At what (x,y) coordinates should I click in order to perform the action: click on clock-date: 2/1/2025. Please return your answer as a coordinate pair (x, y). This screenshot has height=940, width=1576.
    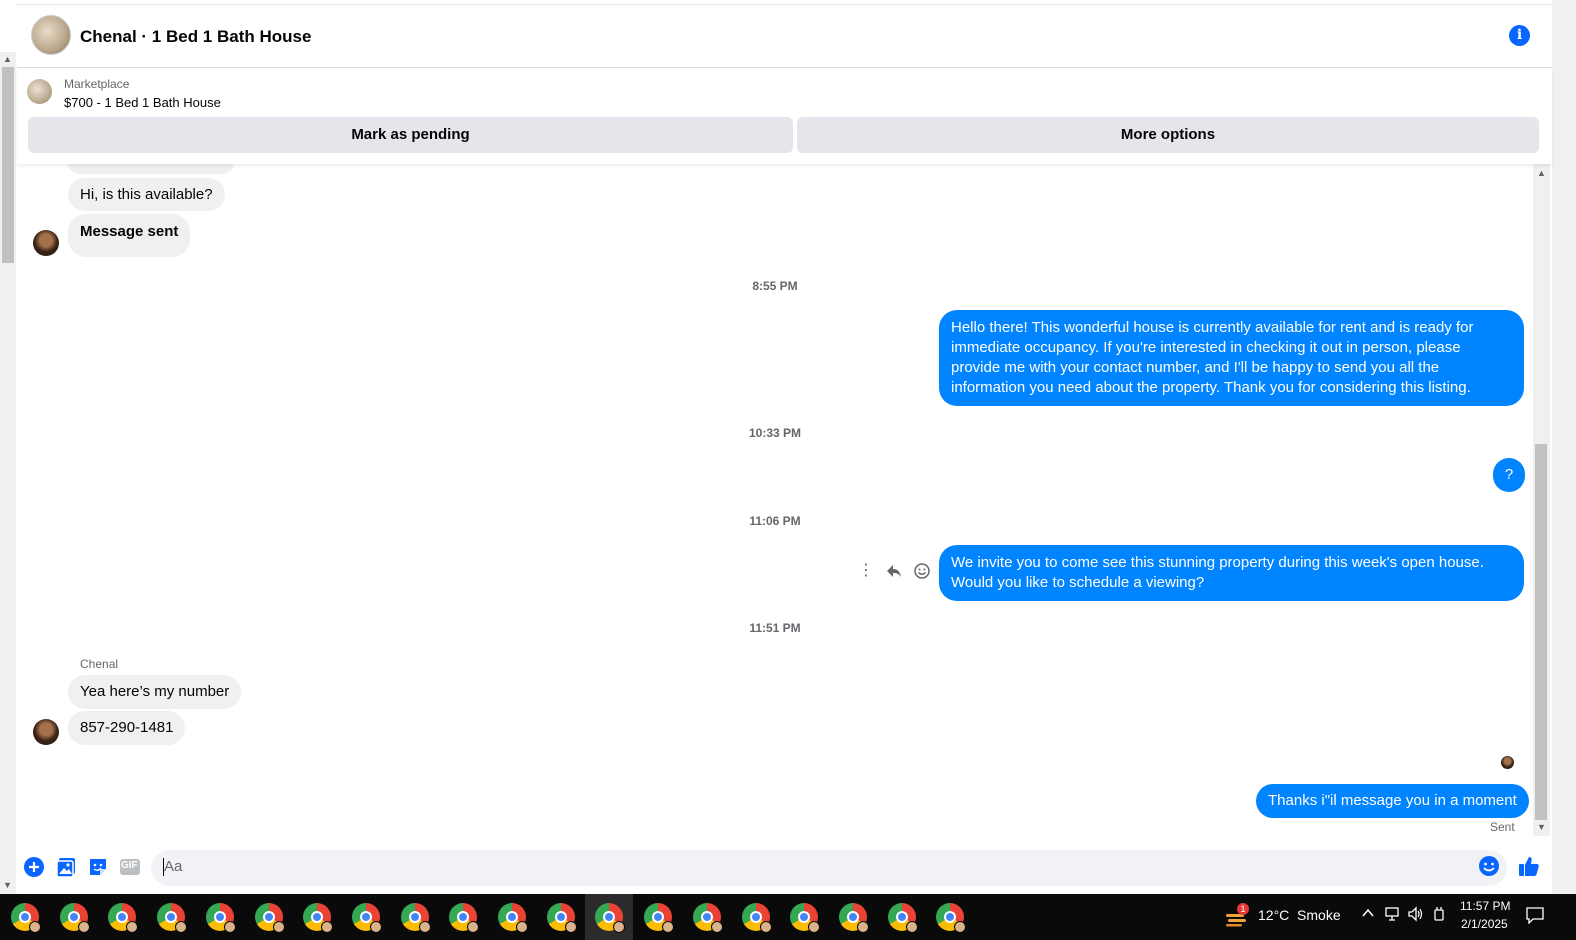
    Looking at the image, I should click on (1484, 924).